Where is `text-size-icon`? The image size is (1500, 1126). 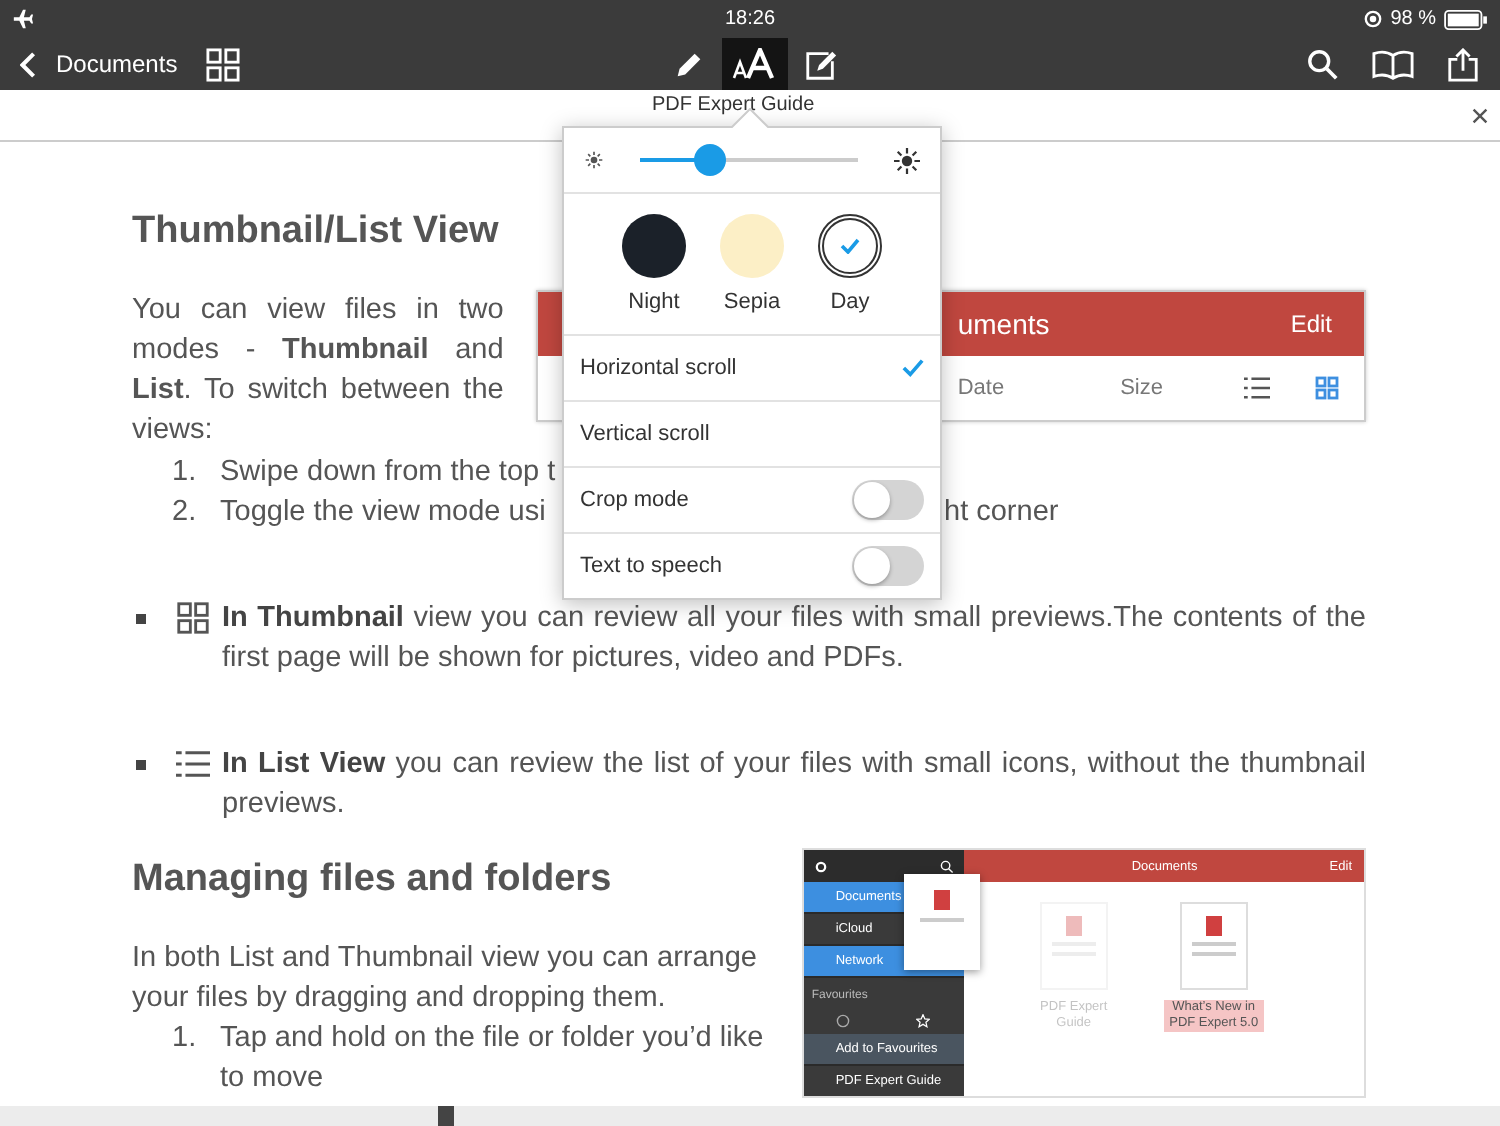
text-size-icon is located at coordinates (755, 64).